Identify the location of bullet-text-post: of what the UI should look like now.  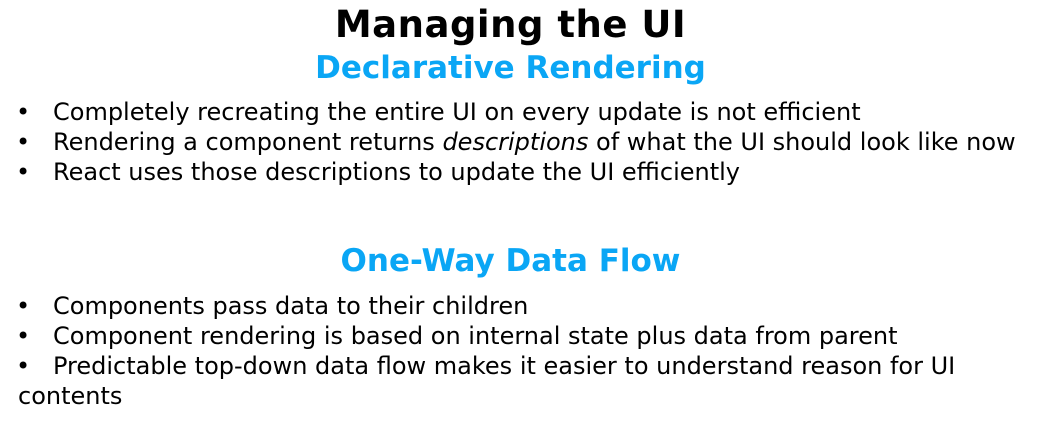
(802, 142).